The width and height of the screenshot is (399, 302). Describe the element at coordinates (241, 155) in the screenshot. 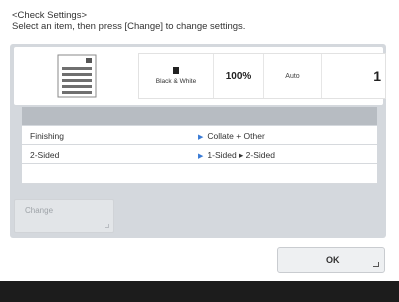

I see `list-item-value: 1-Sided ▸ 2-Sided` at that location.